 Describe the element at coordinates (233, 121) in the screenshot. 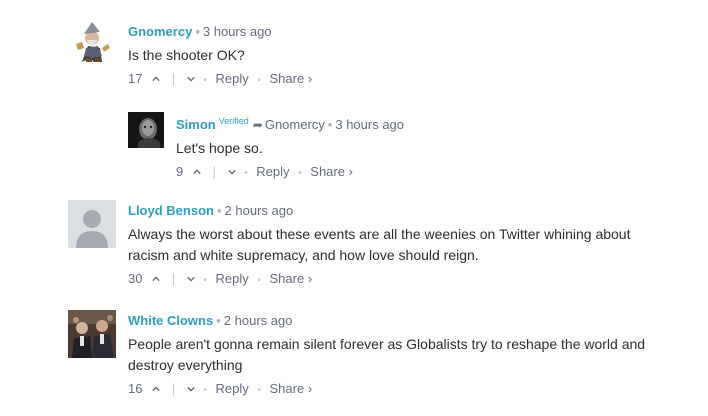

I see `verified-badge: Verified` at that location.